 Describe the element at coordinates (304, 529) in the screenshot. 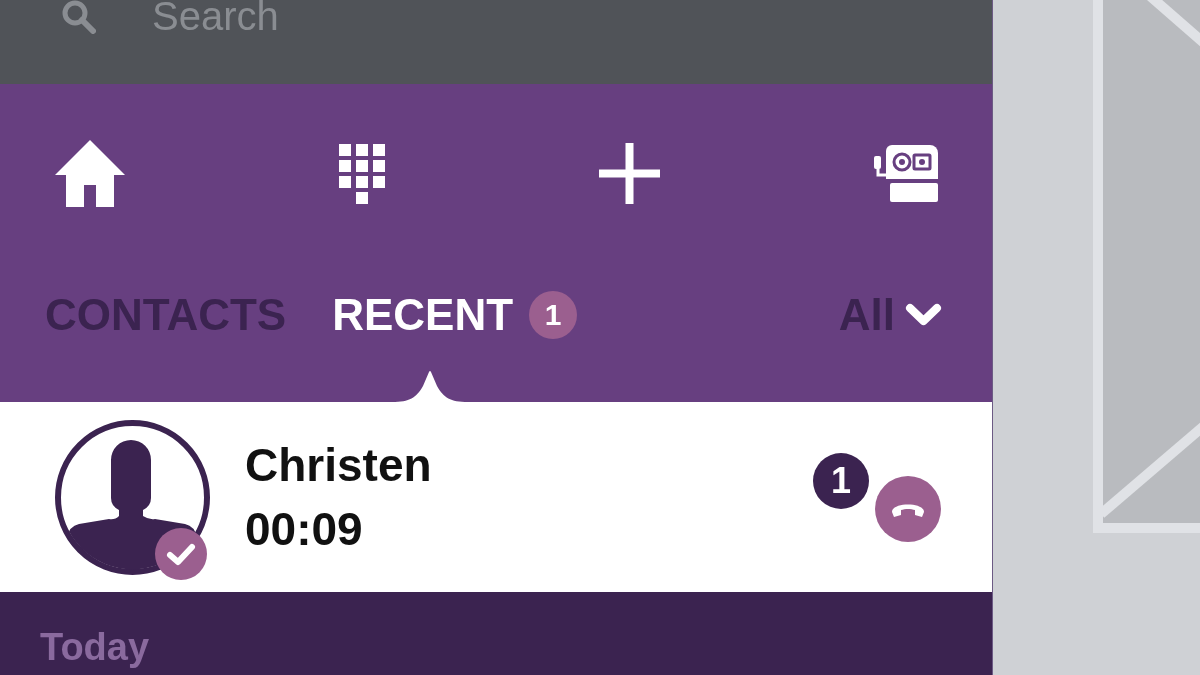

I see `call-duration: 00:09` at that location.